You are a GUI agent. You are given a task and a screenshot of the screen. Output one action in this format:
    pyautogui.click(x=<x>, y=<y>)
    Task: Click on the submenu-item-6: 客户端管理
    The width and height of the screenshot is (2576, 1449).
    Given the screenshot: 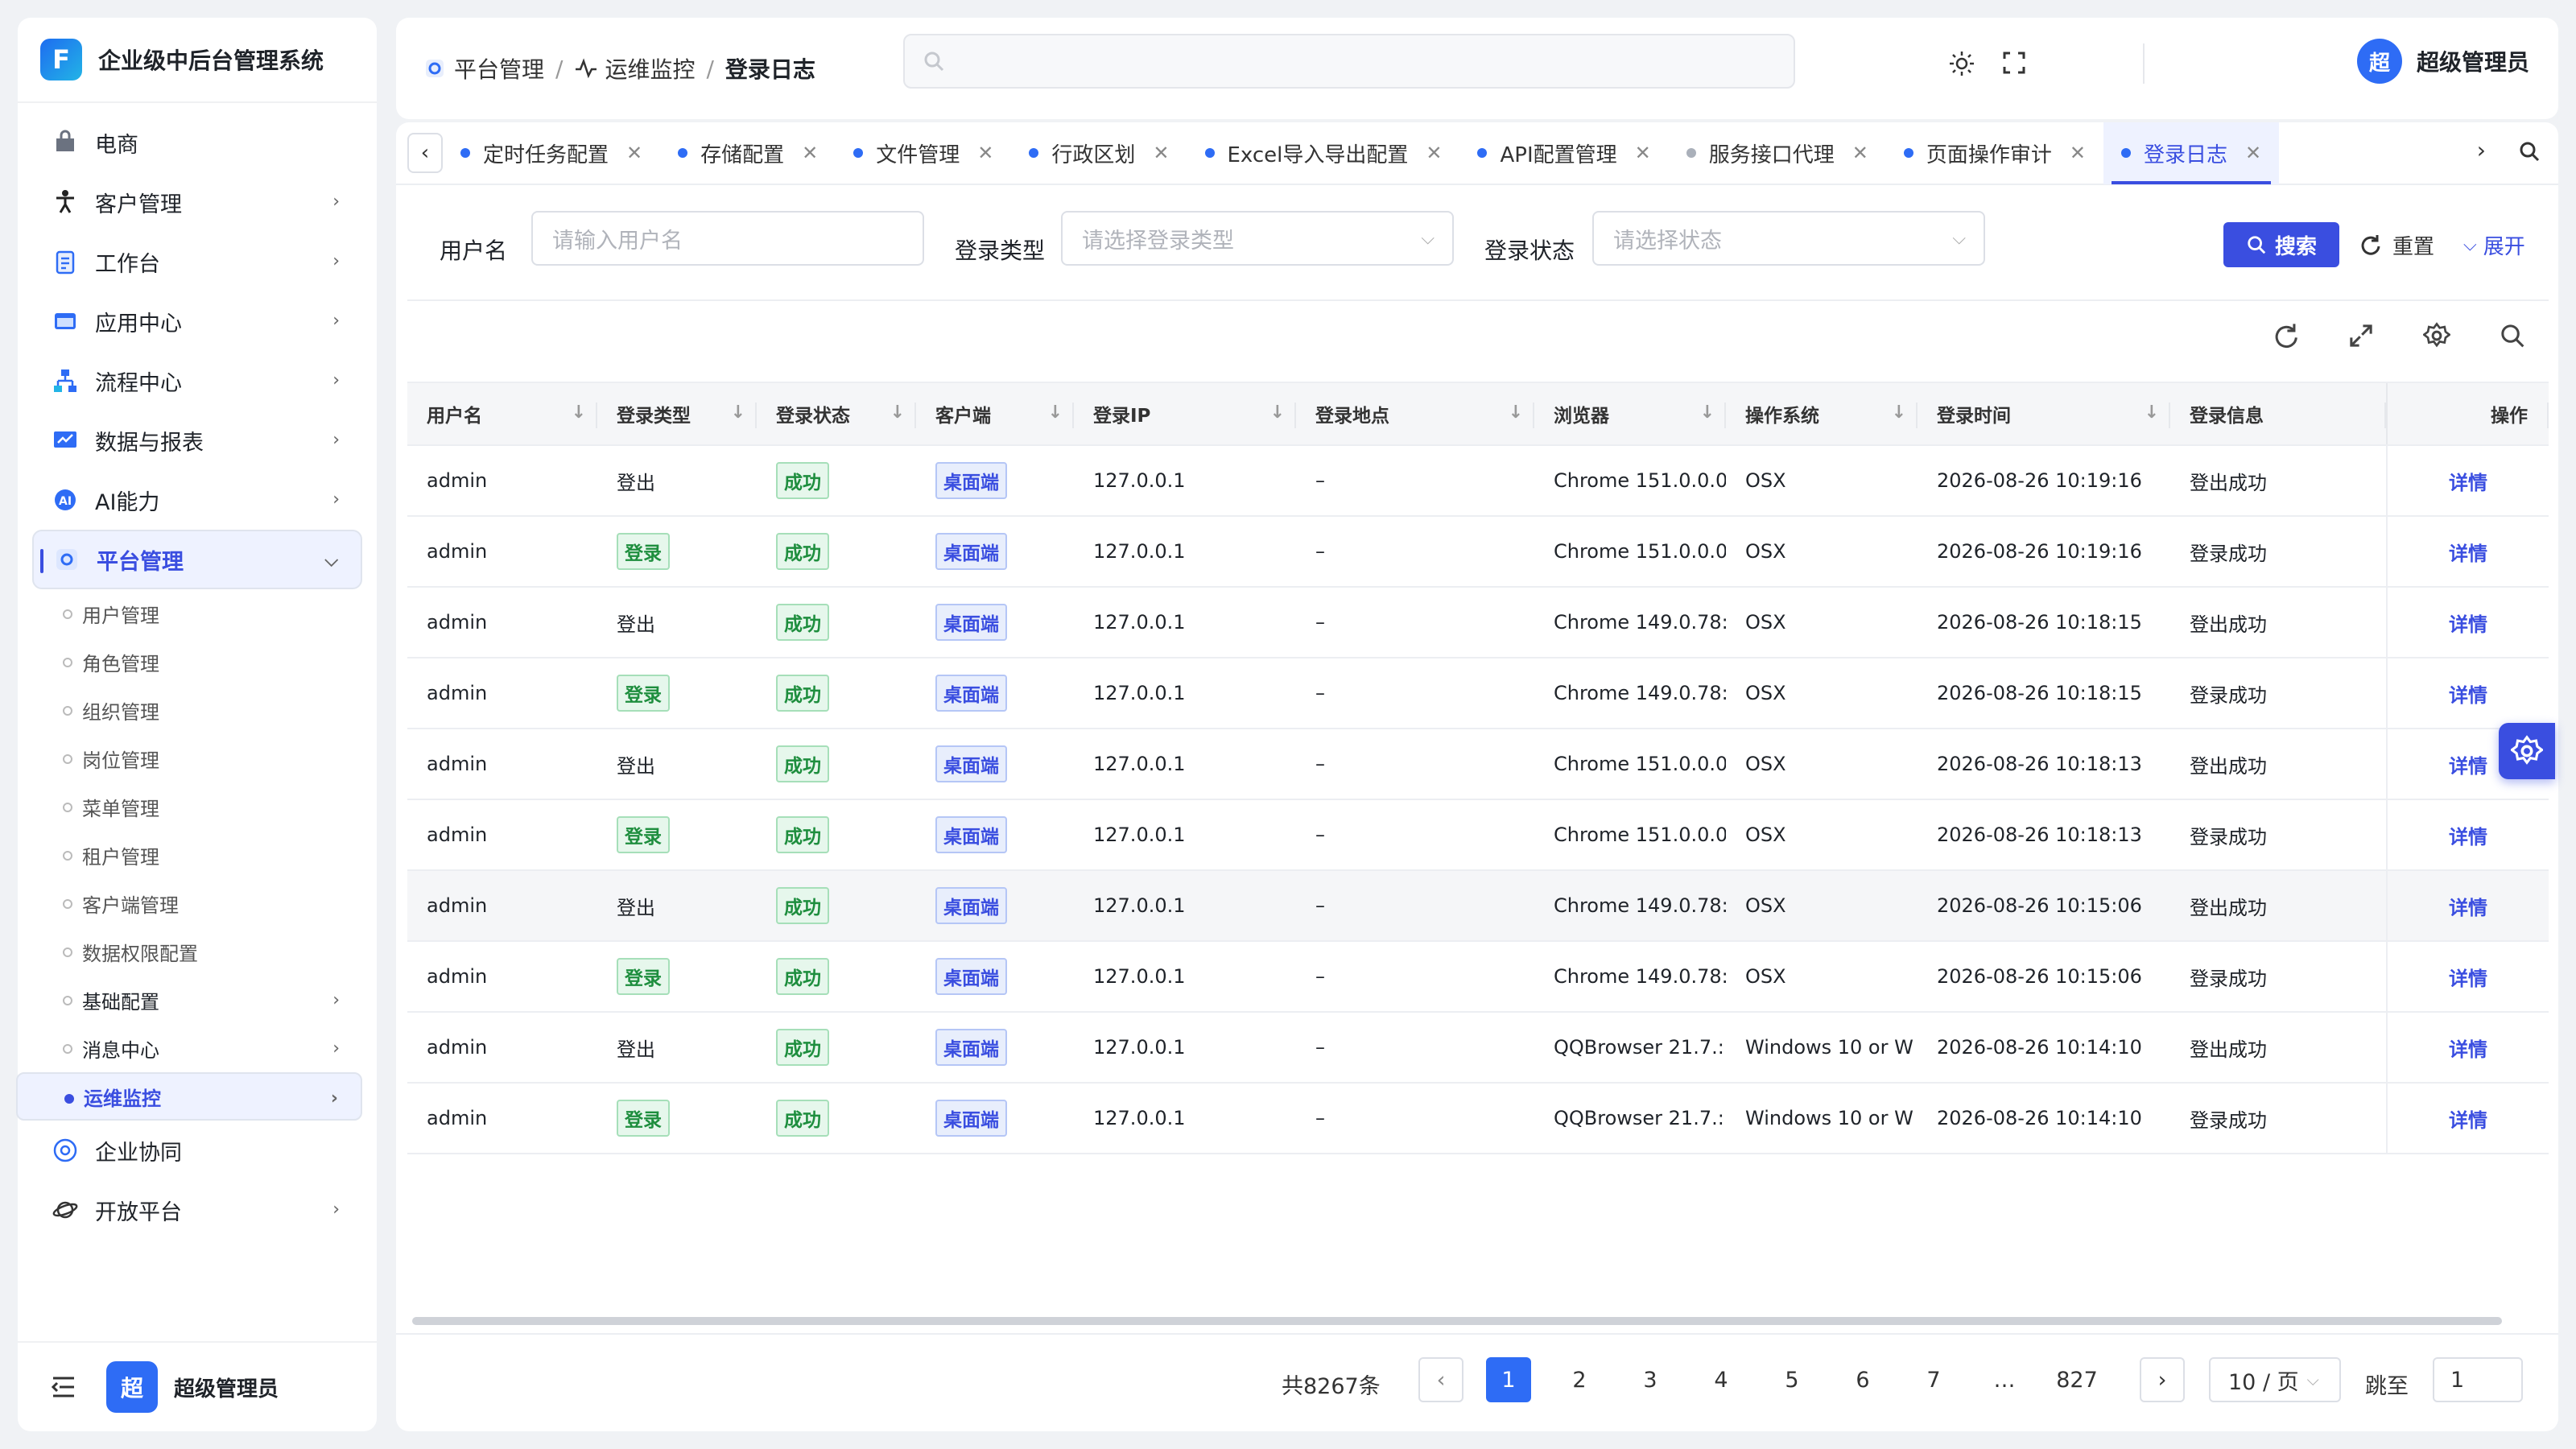 What is the action you would take?
    pyautogui.click(x=189, y=903)
    